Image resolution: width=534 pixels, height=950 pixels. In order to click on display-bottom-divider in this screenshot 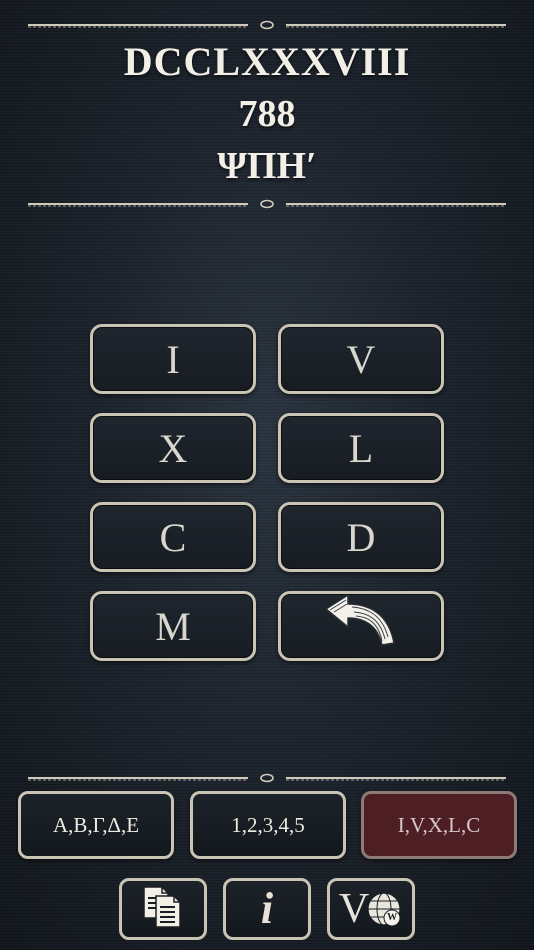, I will do `click(267, 204)`.